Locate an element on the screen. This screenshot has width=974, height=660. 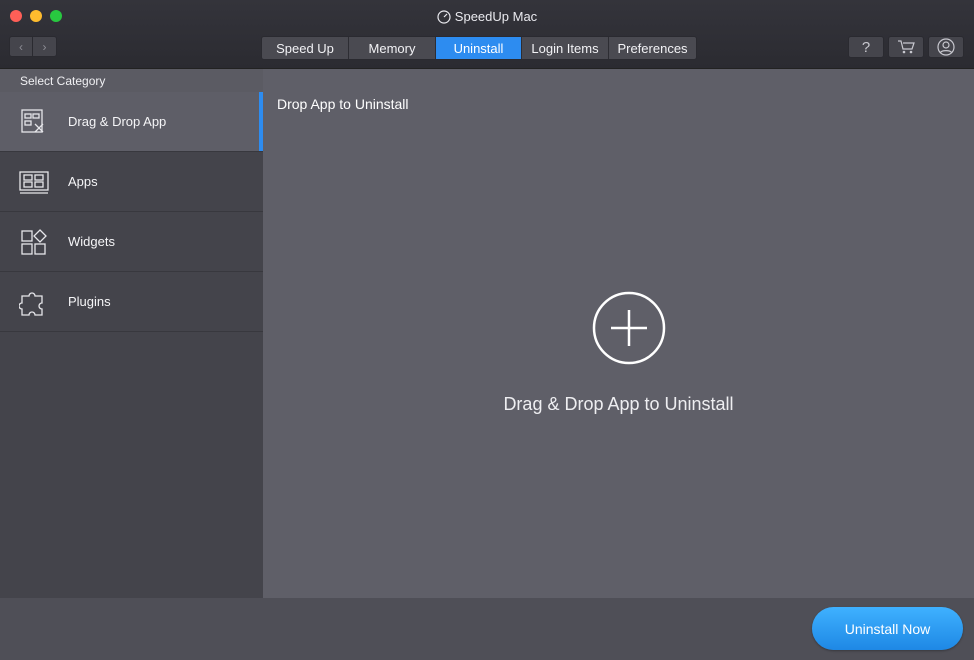
sidebar-item-label: Drag & Drop App is located at coordinates (117, 121).